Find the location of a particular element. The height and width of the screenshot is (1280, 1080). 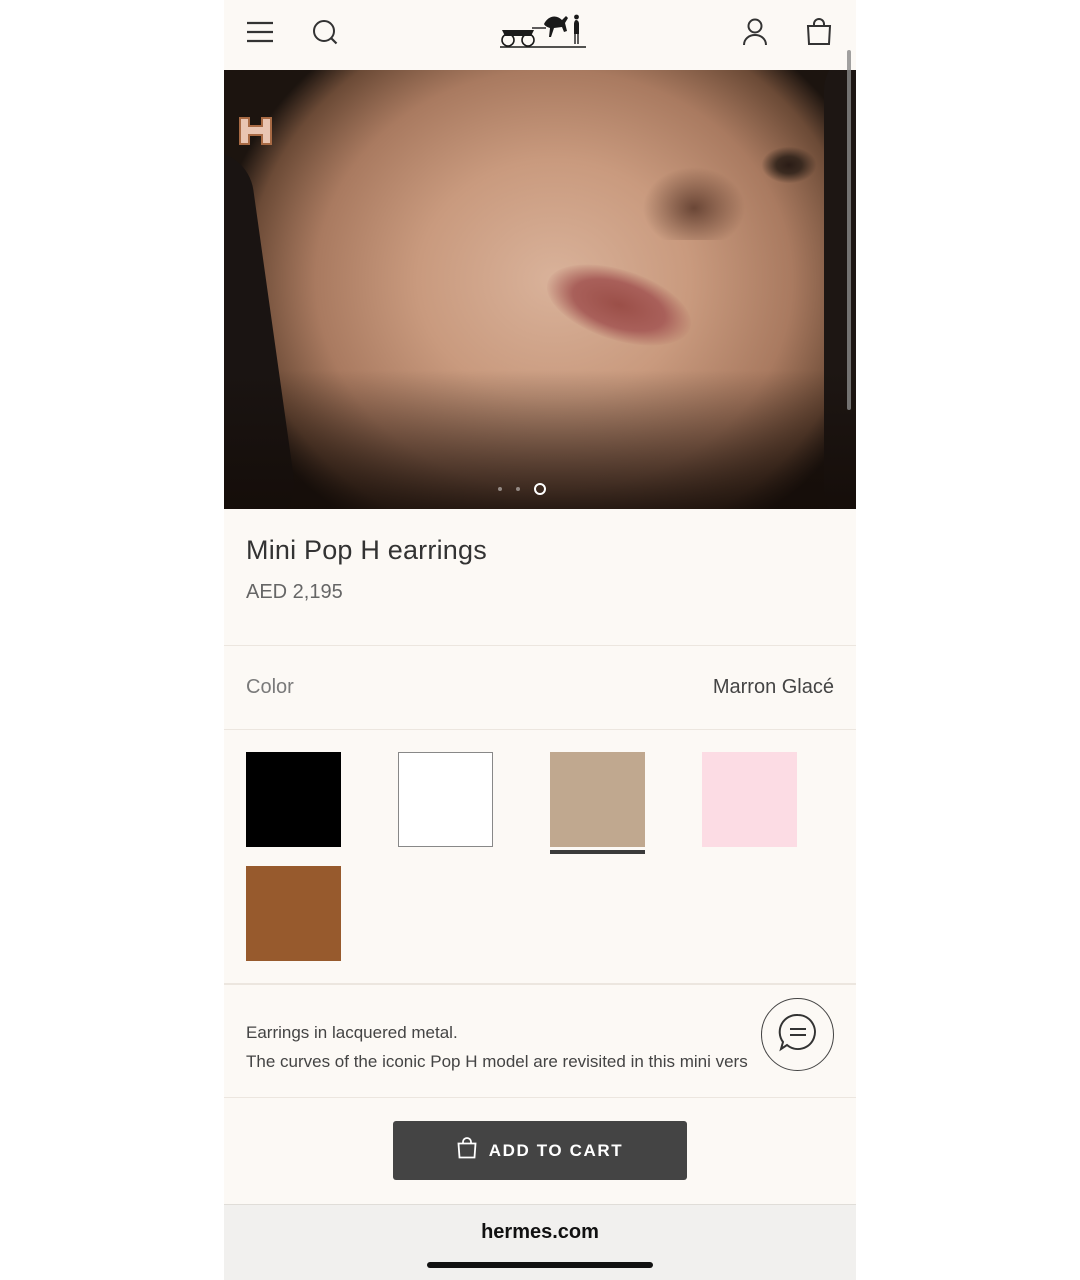

scrollbar is located at coordinates (849, 230).